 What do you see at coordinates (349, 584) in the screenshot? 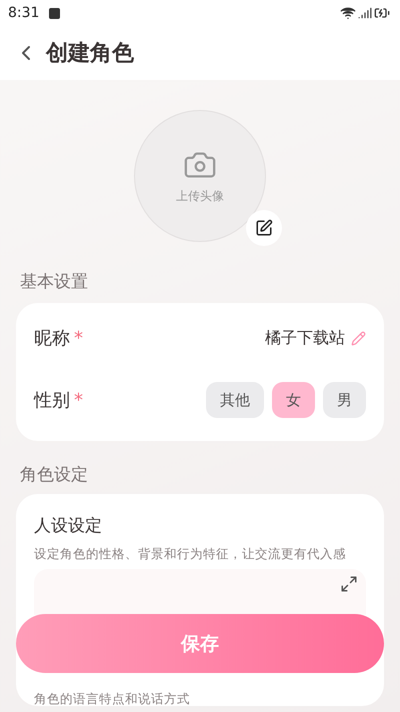
I see `expand-icon` at bounding box center [349, 584].